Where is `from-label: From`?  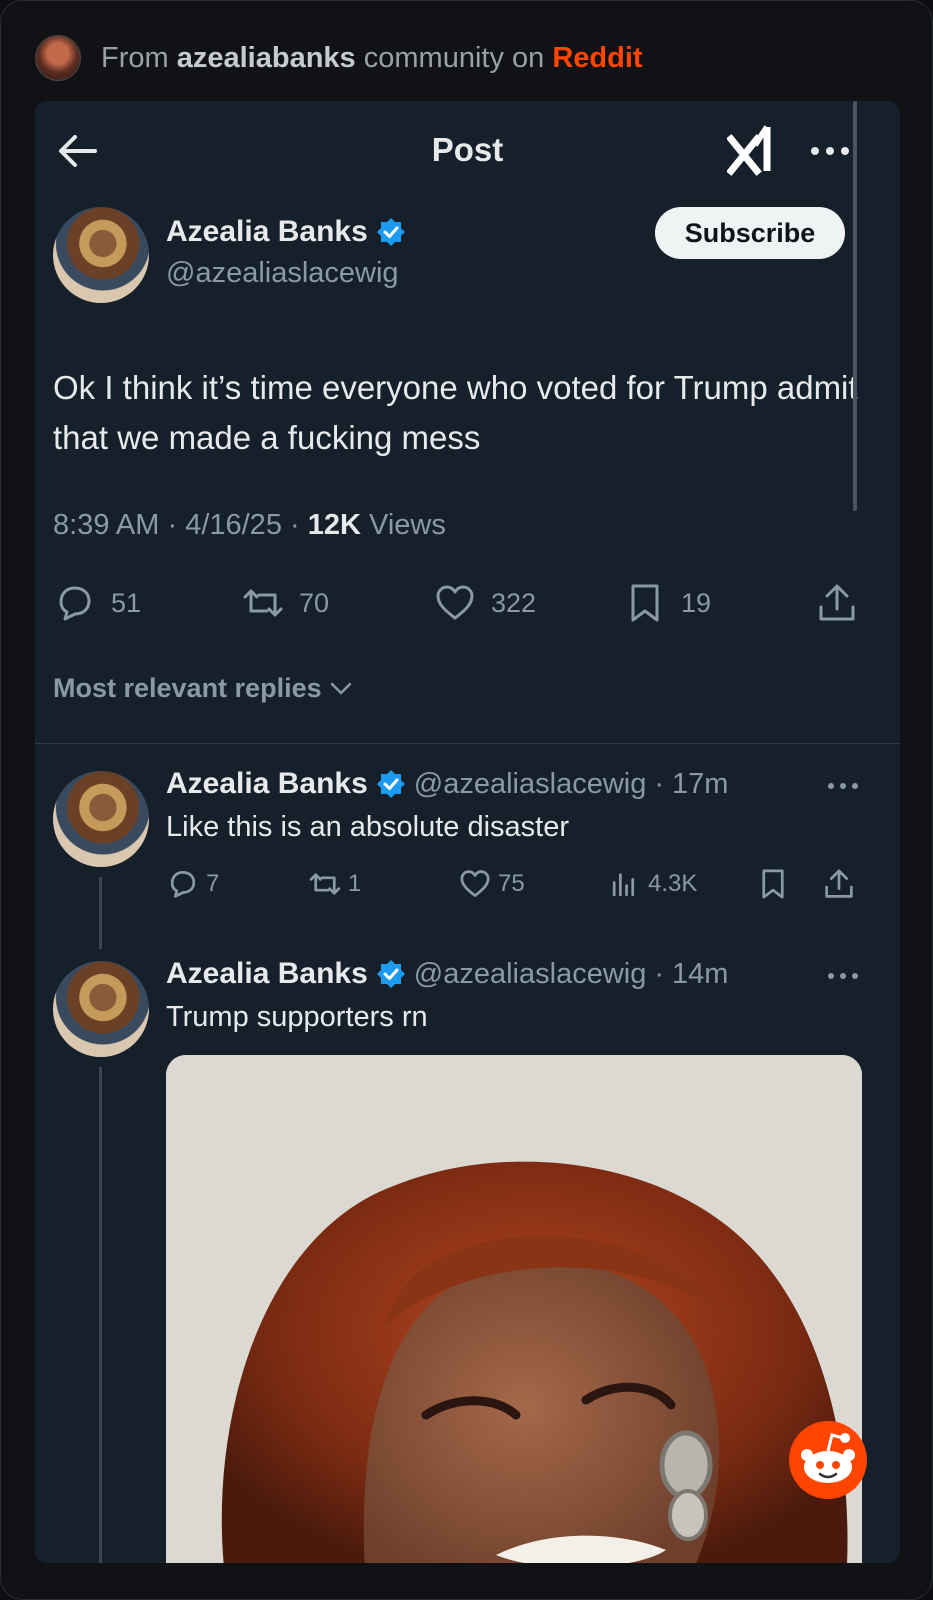
from-label: From is located at coordinates (135, 57).